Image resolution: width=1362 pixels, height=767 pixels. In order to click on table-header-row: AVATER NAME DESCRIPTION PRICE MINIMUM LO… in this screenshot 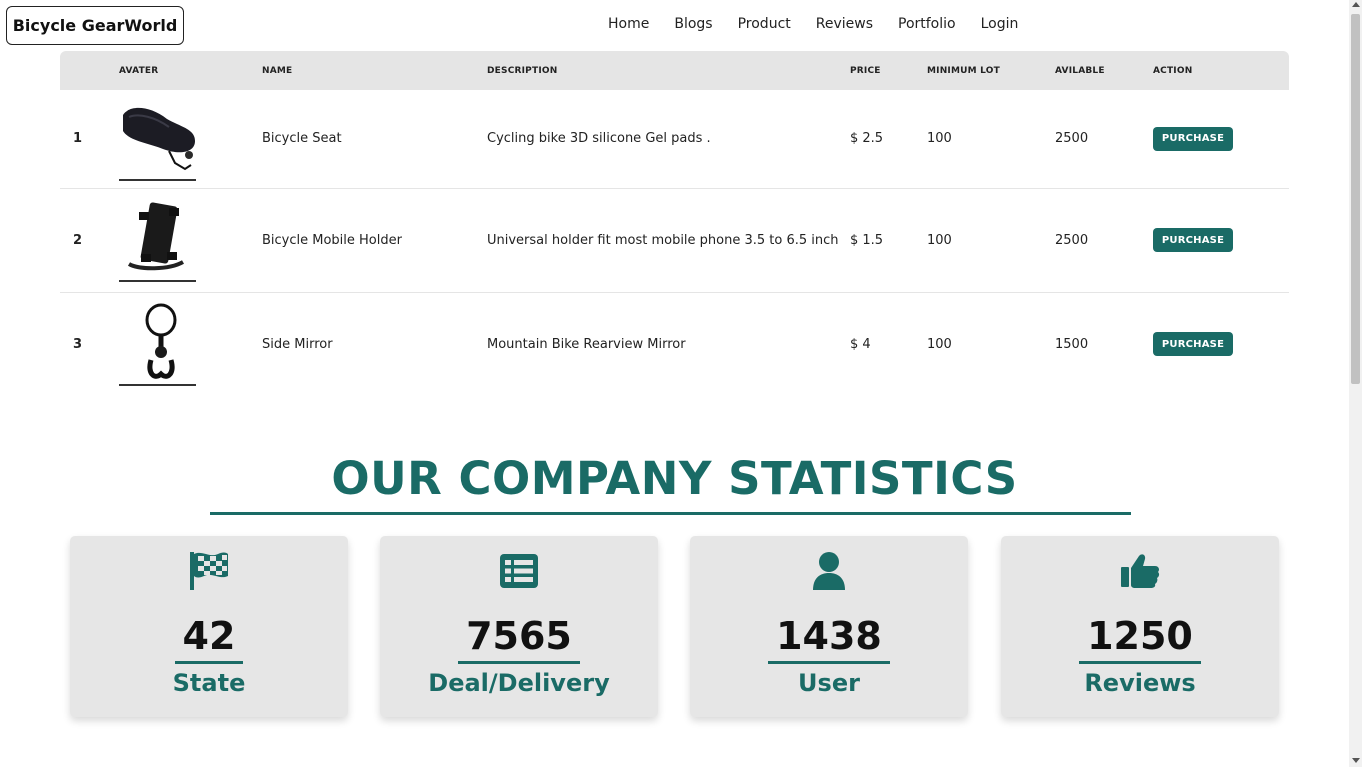, I will do `click(674, 70)`.